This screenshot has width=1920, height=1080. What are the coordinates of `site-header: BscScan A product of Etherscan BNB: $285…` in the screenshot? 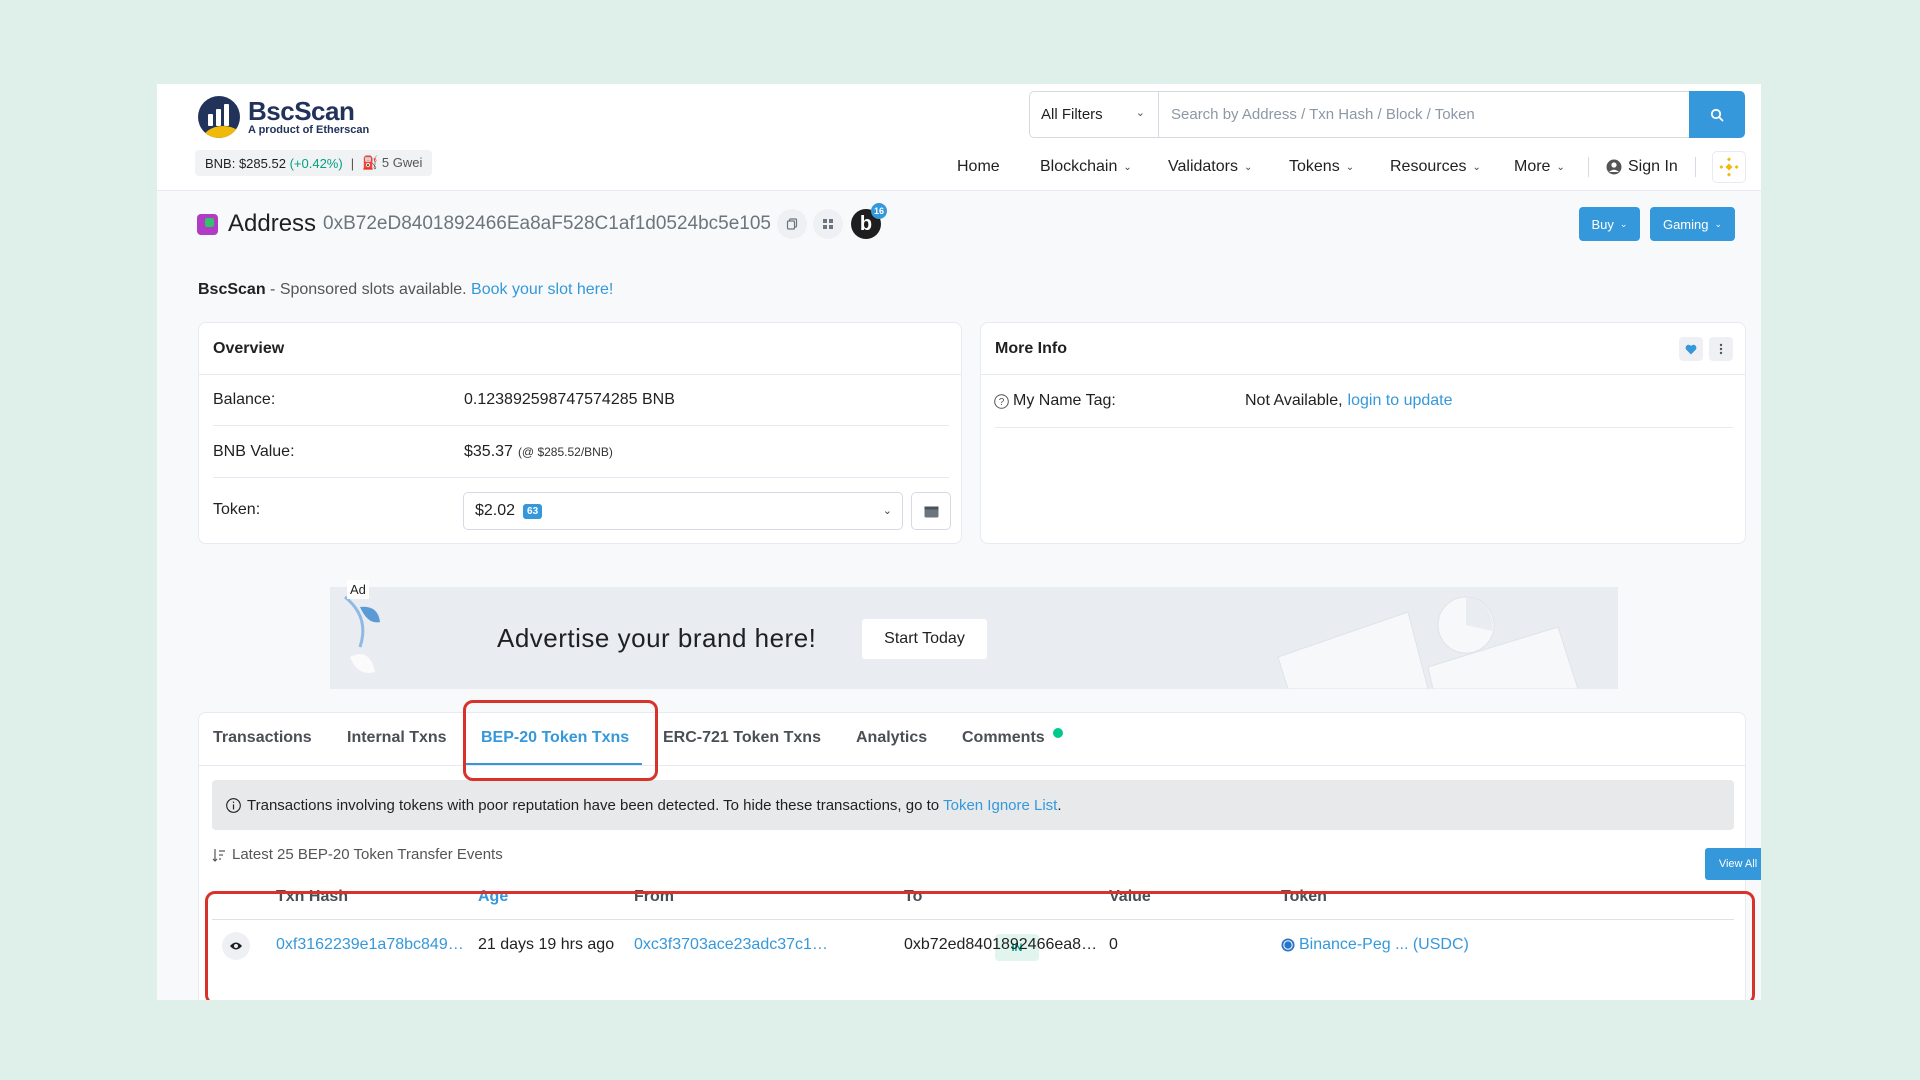 It's located at (959, 137).